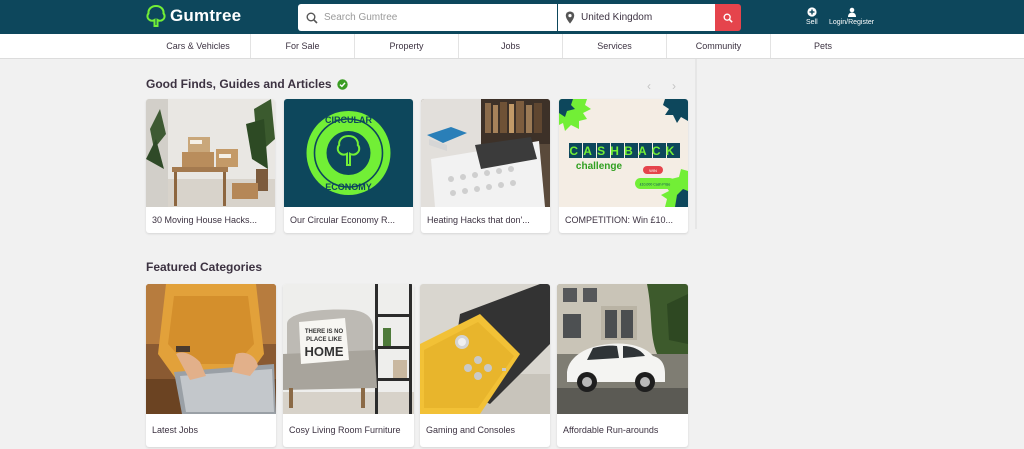 Image resolution: width=1024 pixels, height=449 pixels. Describe the element at coordinates (812, 12) in the screenshot. I see `plus-circle-icon` at that location.